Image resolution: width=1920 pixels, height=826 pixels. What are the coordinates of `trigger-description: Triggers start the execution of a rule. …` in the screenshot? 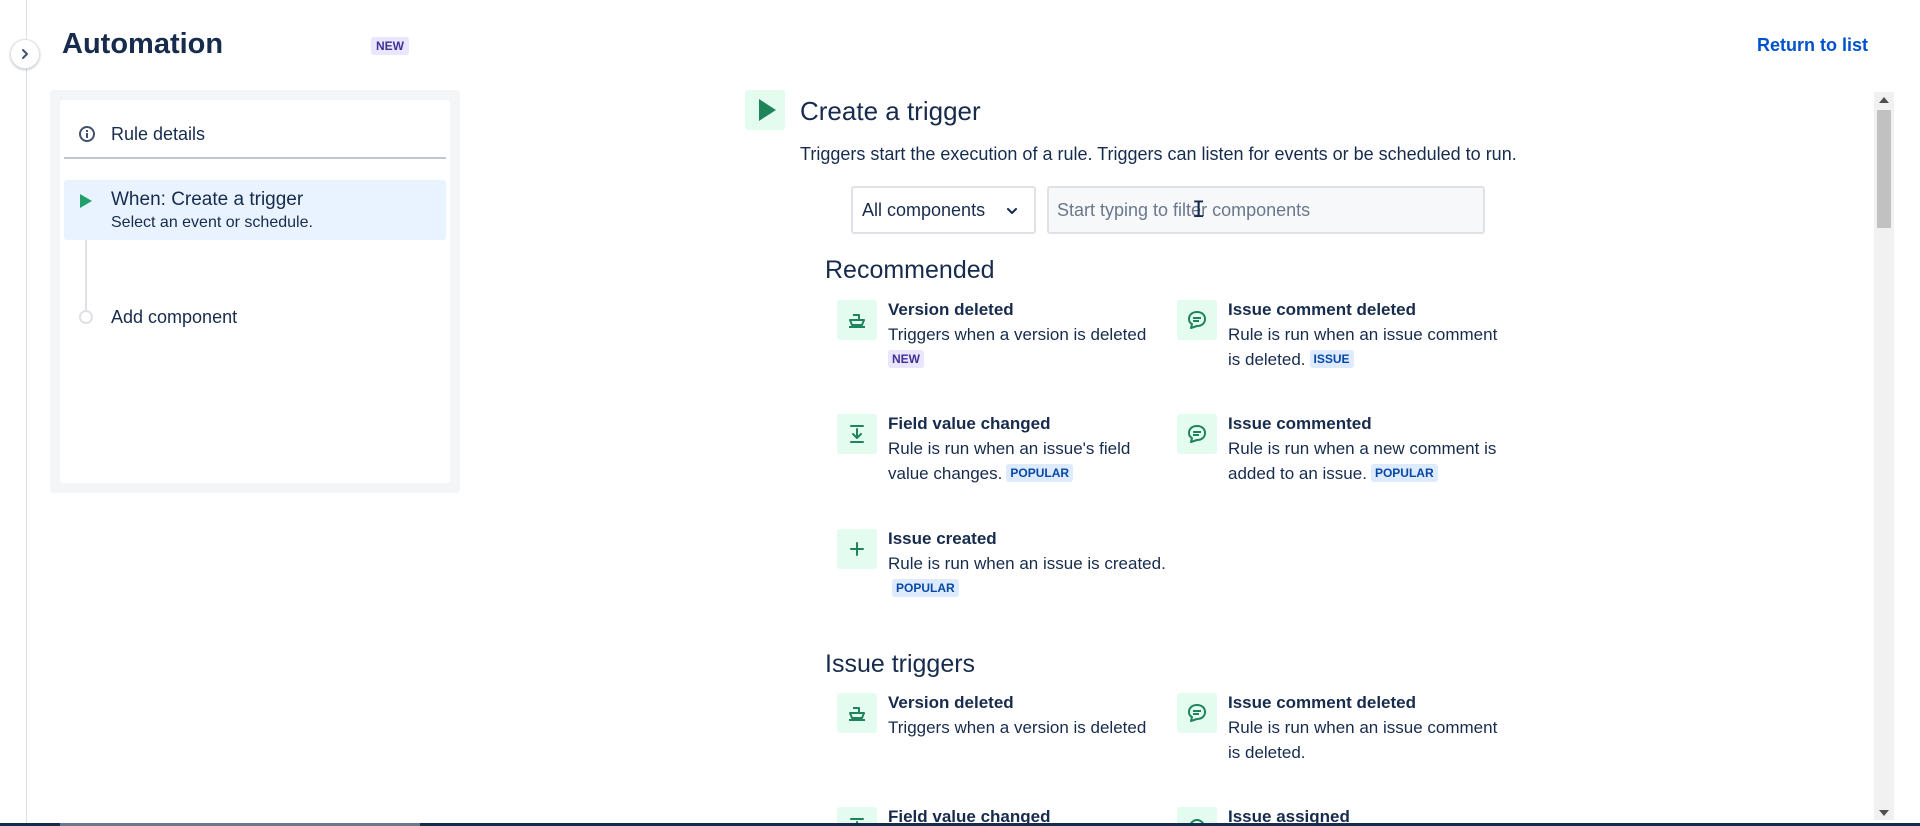 It's located at (1158, 154).